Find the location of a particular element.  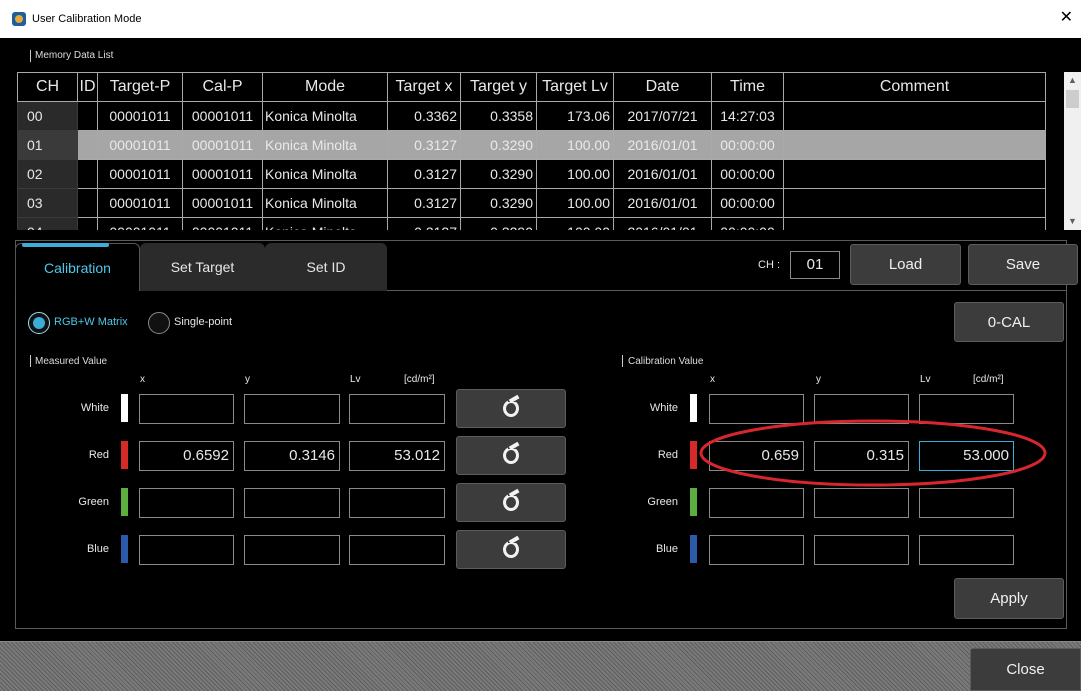

load-button: Load is located at coordinates (905, 264).